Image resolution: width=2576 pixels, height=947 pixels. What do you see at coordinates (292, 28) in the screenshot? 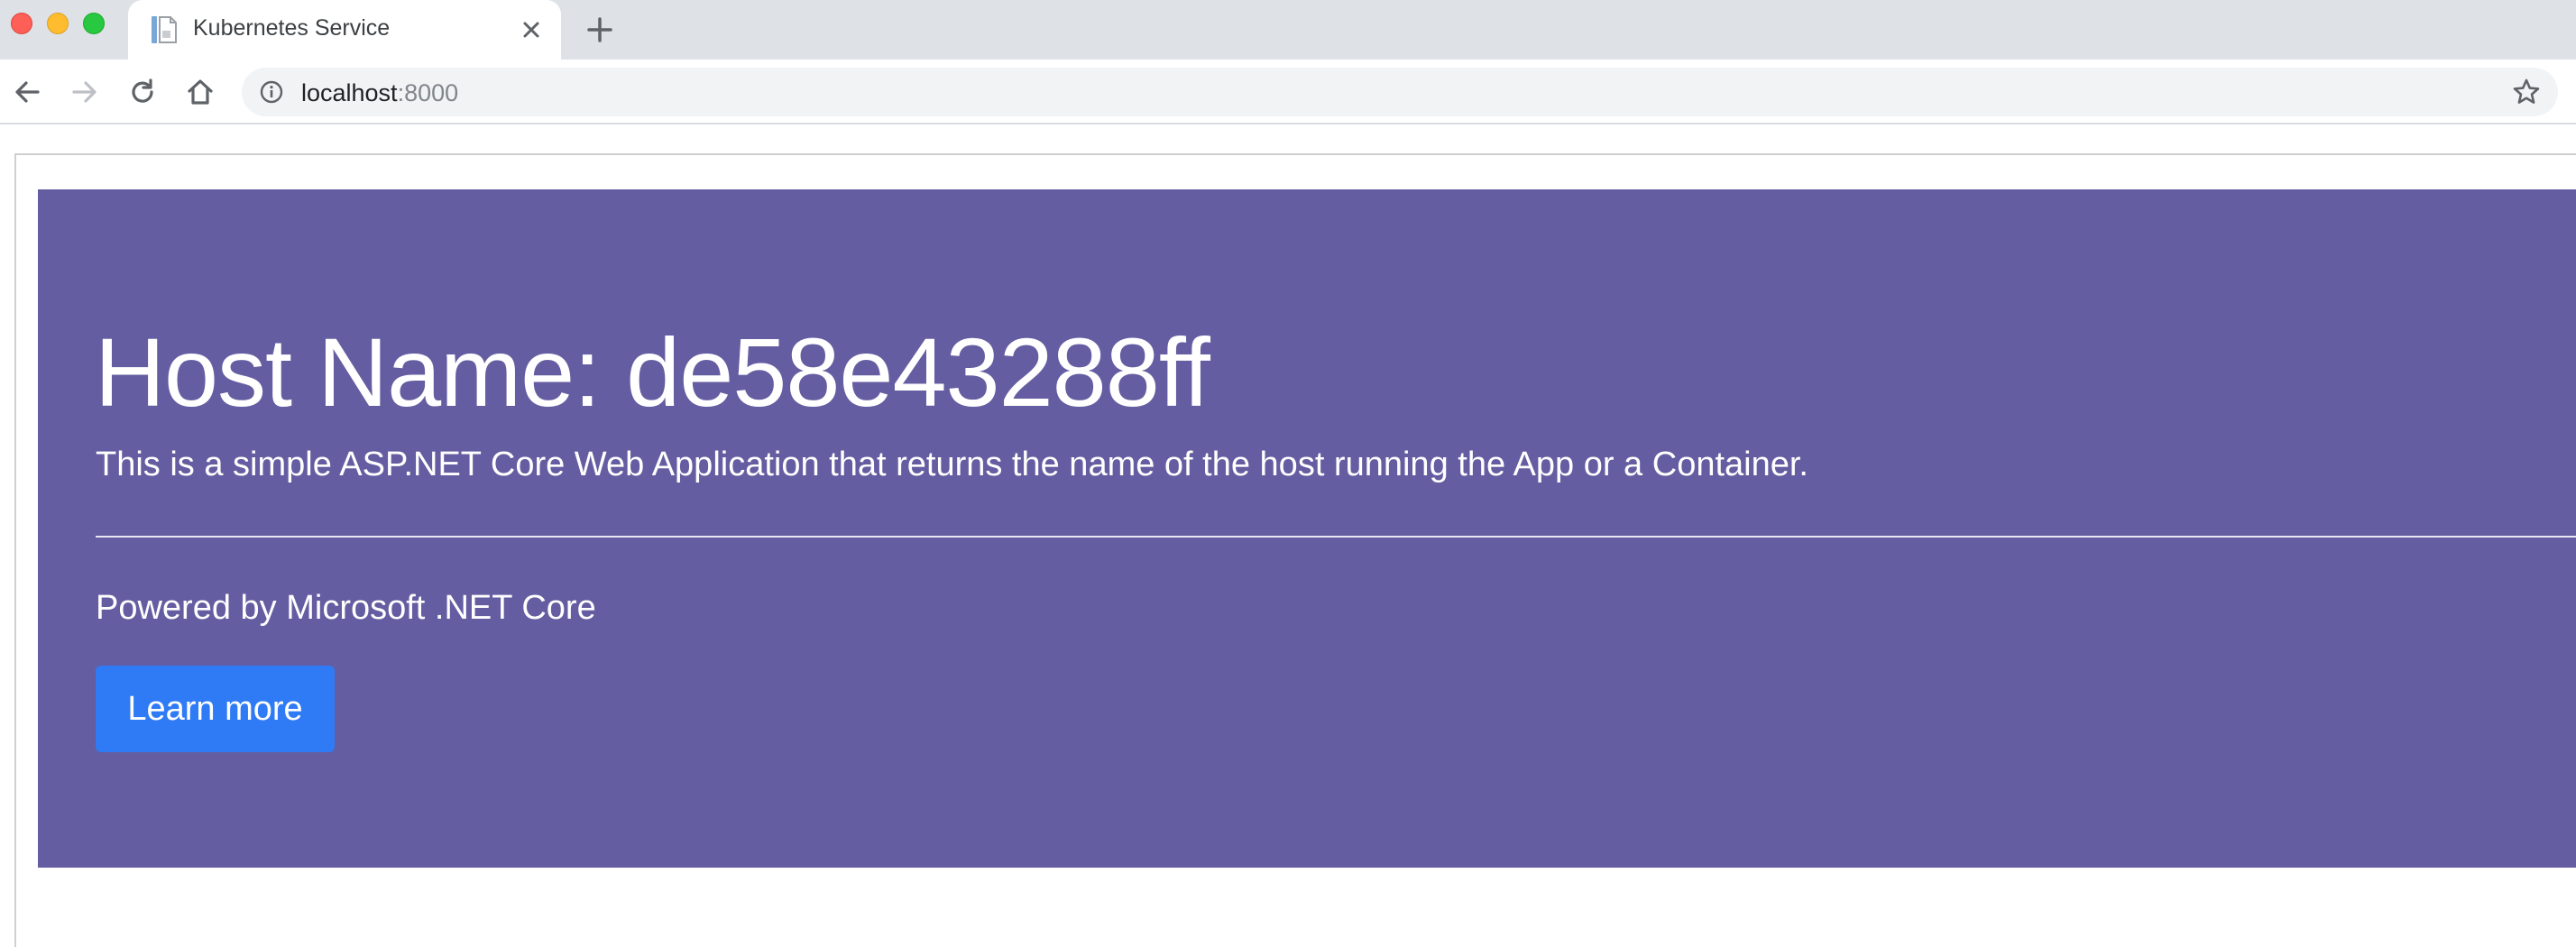
I see `tab-title: Kubernetes Service` at bounding box center [292, 28].